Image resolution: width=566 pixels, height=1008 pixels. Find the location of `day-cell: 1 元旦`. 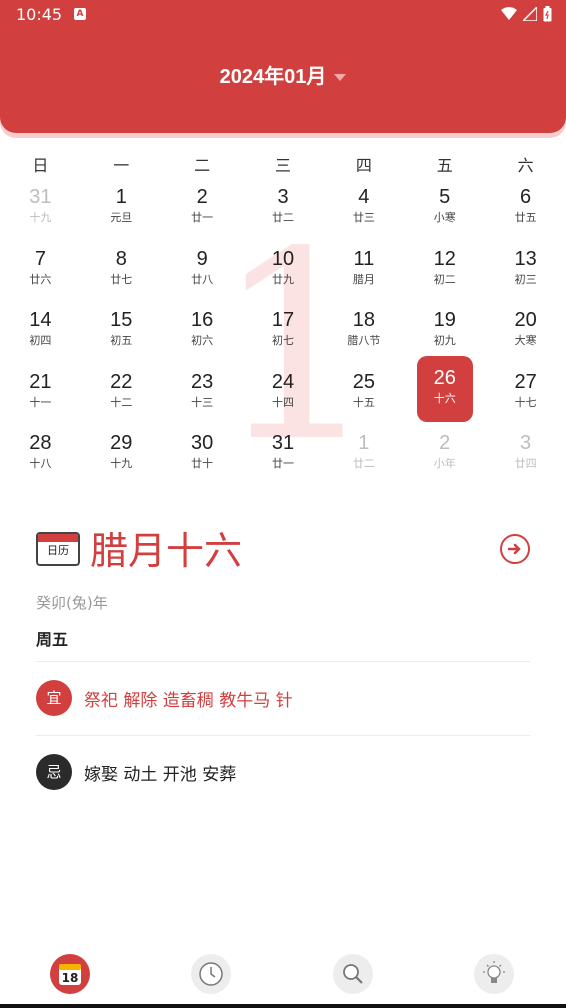

day-cell: 1 元旦 is located at coordinates (121, 213).